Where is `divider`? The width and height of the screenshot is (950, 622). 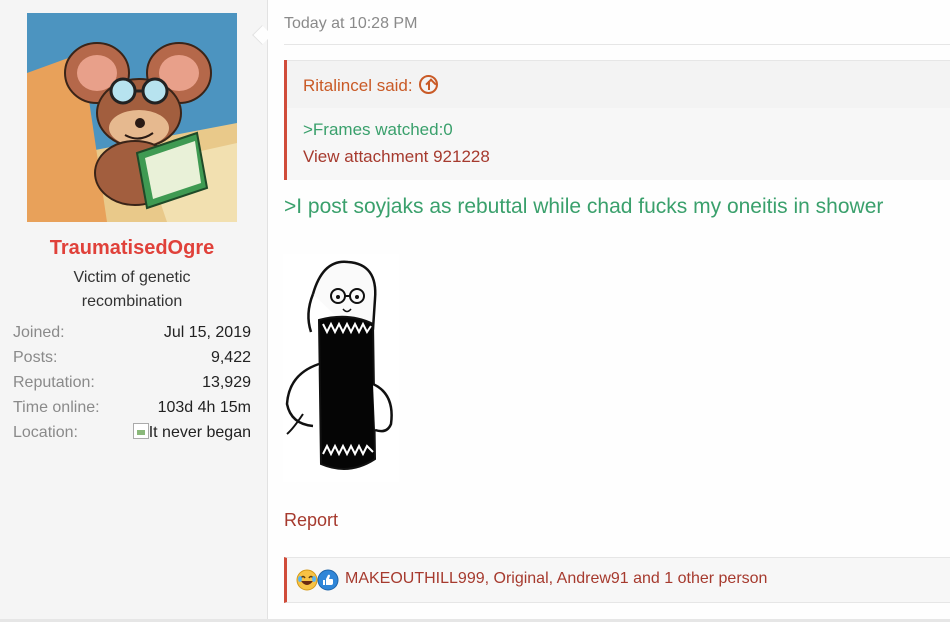
divider is located at coordinates (617, 44).